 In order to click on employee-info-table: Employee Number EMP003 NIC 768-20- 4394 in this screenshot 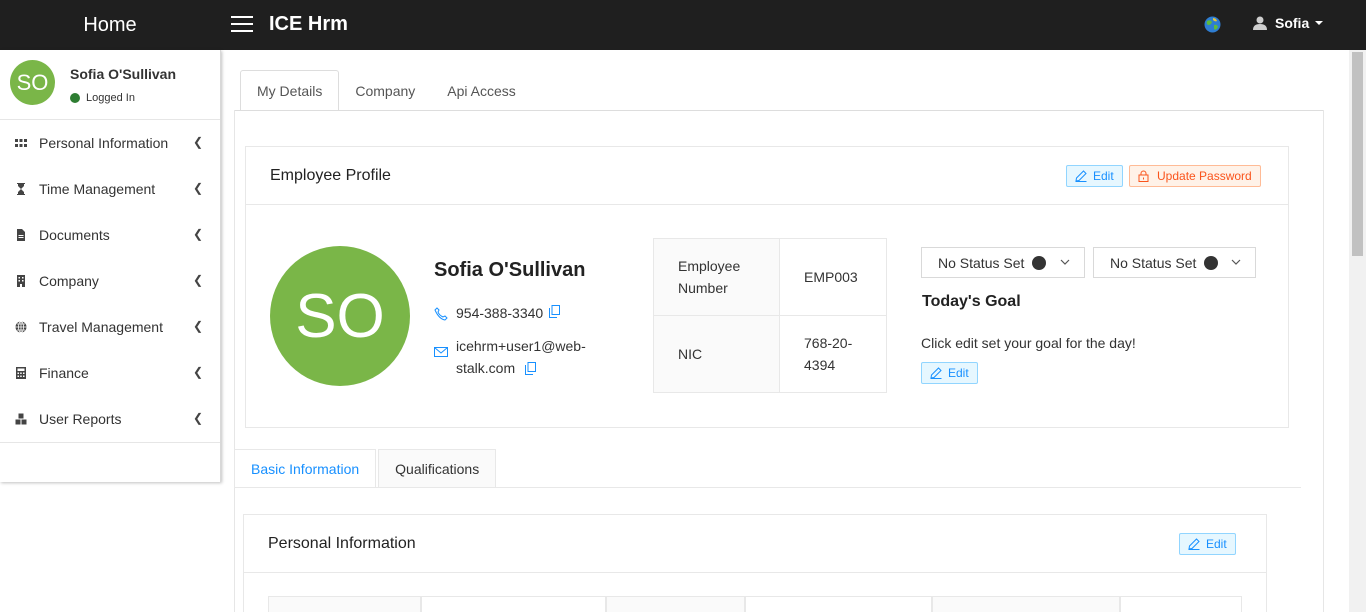, I will do `click(770, 315)`.